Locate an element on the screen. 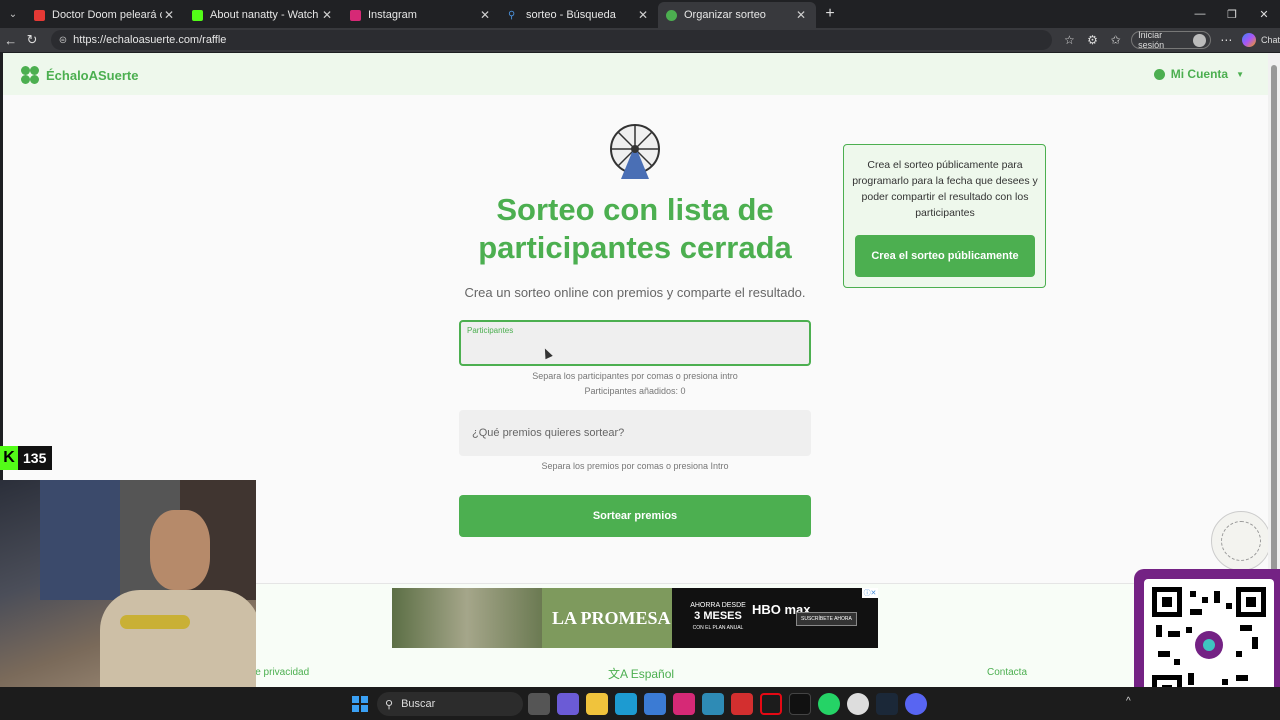  browser-tab-1: Doctor Doom peleará con Magneto ✕ is located at coordinates (105, 15).